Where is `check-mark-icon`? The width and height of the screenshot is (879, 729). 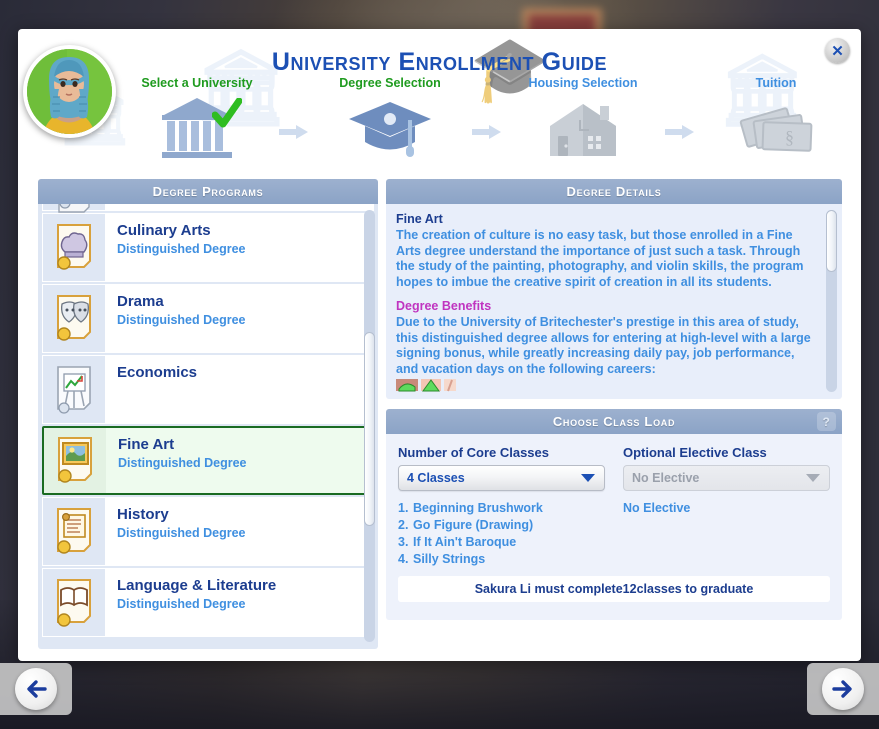
check-mark-icon is located at coordinates (227, 113).